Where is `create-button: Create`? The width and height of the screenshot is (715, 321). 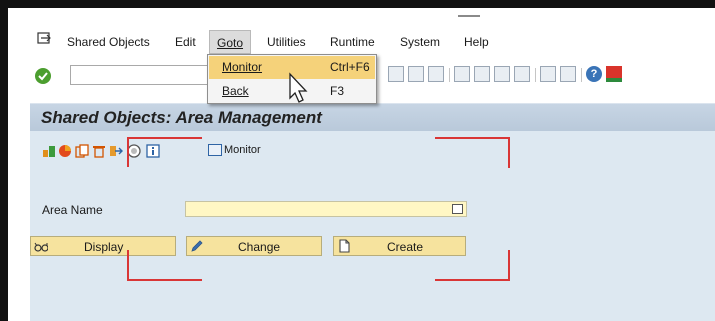
create-button: Create is located at coordinates (399, 246).